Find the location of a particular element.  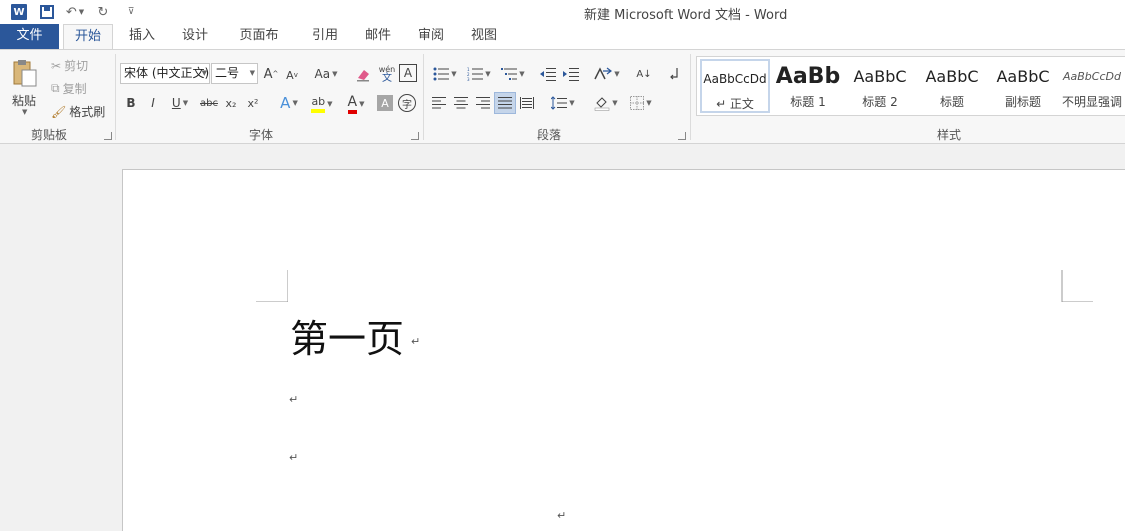

title-bar: W ↶ ▼ ↻ ⊽ 新建 Microsoft Word 文档 - Word is located at coordinates (562, 12).